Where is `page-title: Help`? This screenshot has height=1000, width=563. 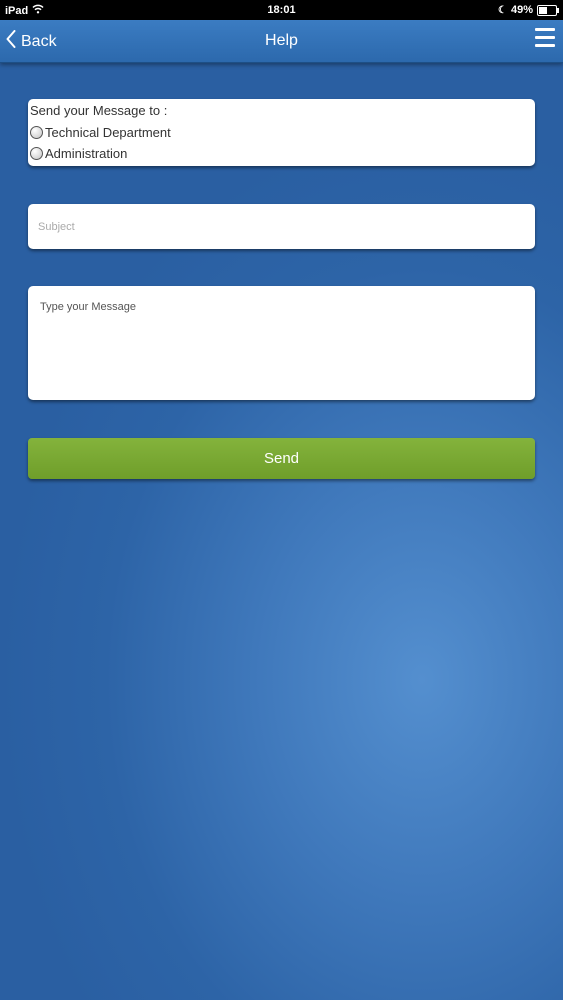
page-title: Help is located at coordinates (281, 40).